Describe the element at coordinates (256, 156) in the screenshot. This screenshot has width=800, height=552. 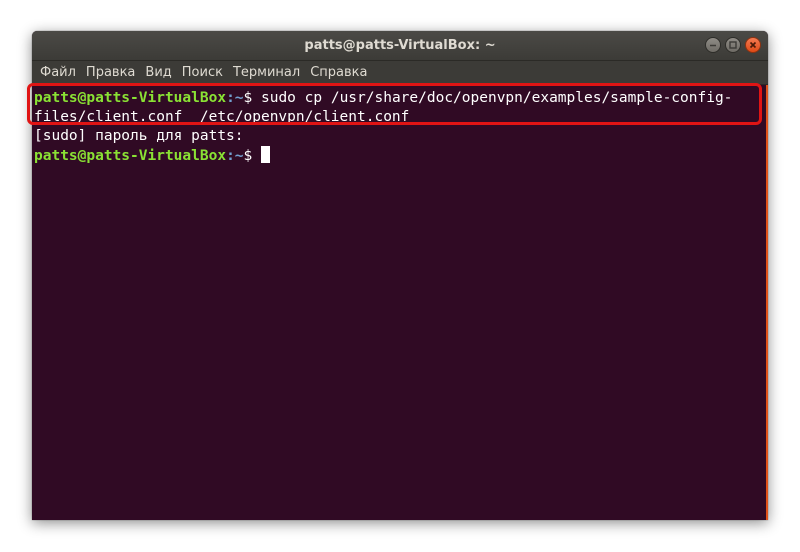
I see `current-input` at that location.